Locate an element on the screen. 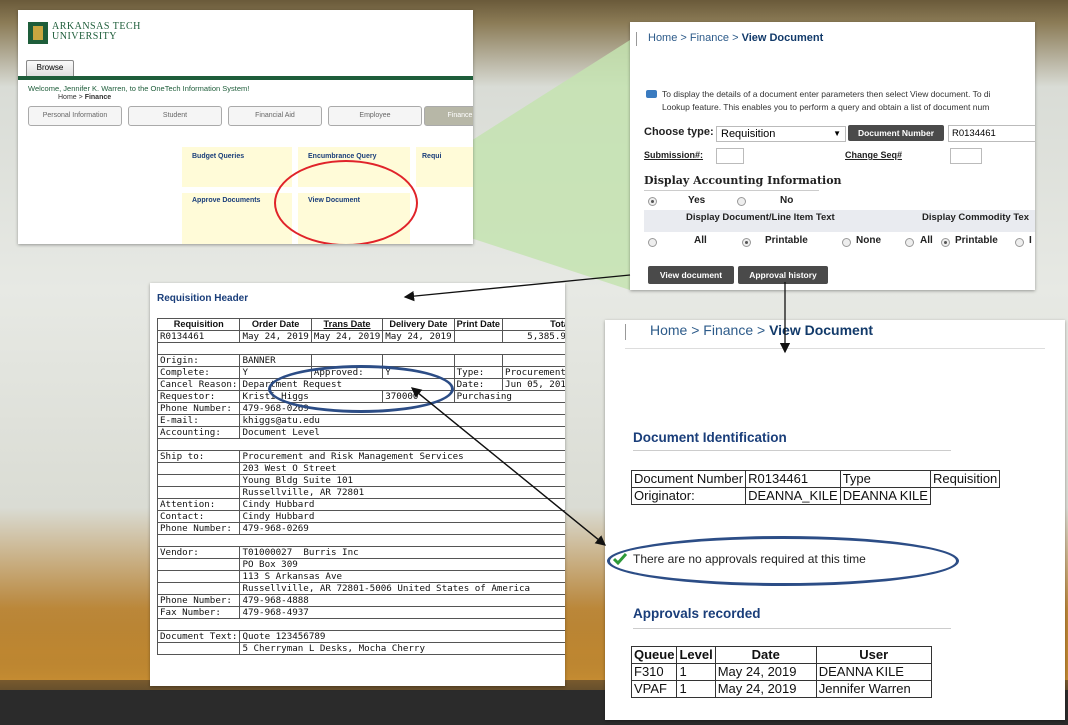  arrows-overlay is located at coordinates (597, 410).